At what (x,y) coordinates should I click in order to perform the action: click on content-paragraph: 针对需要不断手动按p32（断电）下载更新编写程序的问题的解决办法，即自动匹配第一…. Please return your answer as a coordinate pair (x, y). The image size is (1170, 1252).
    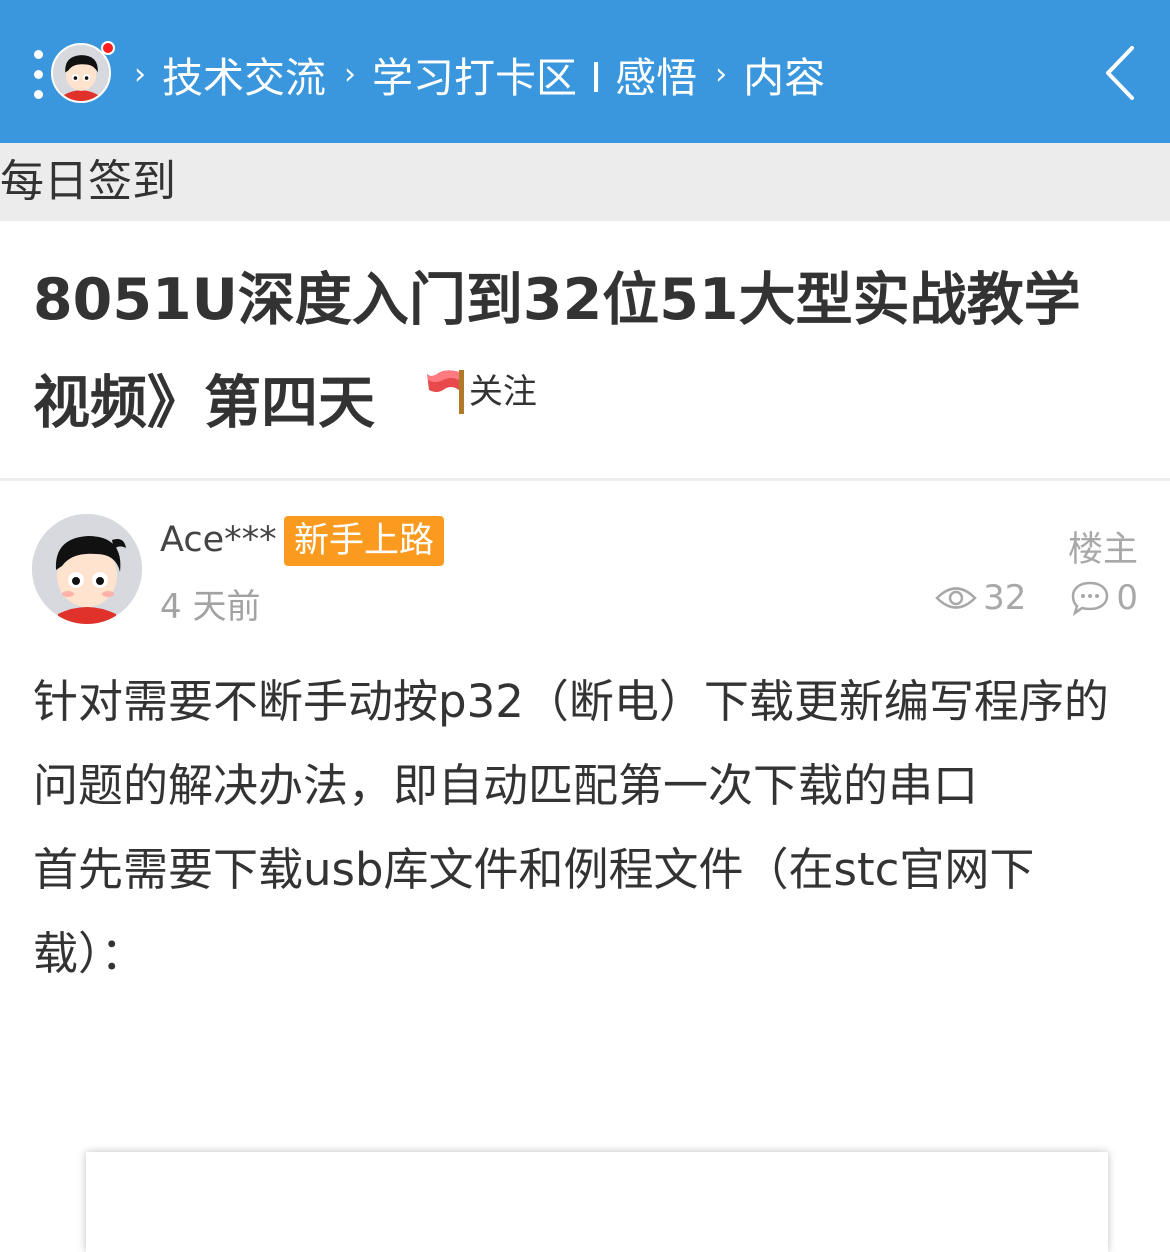
    Looking at the image, I should click on (571, 743).